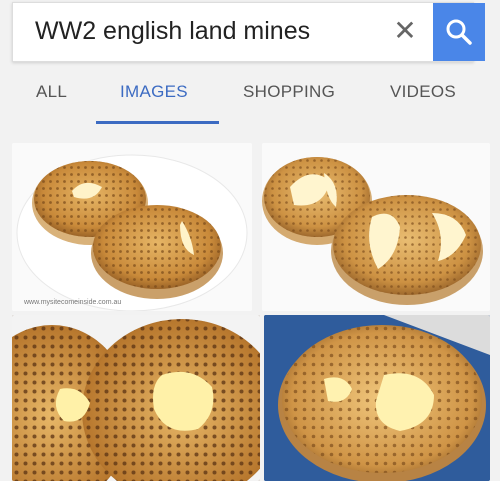 This screenshot has height=481, width=500. I want to click on image-source-caption: www.mysitecomeinside.com.au, so click(73, 302).